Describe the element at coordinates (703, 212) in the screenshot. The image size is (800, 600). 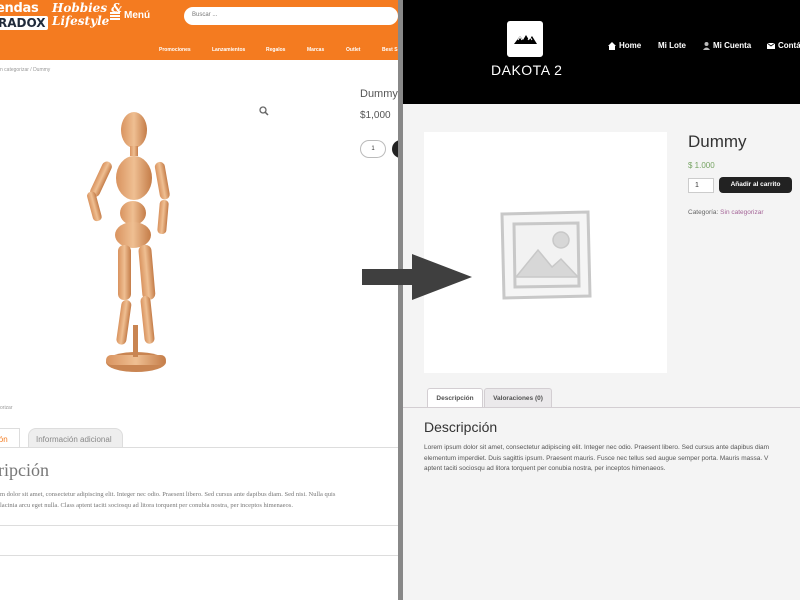
I see `category-label: Categoría:` at that location.